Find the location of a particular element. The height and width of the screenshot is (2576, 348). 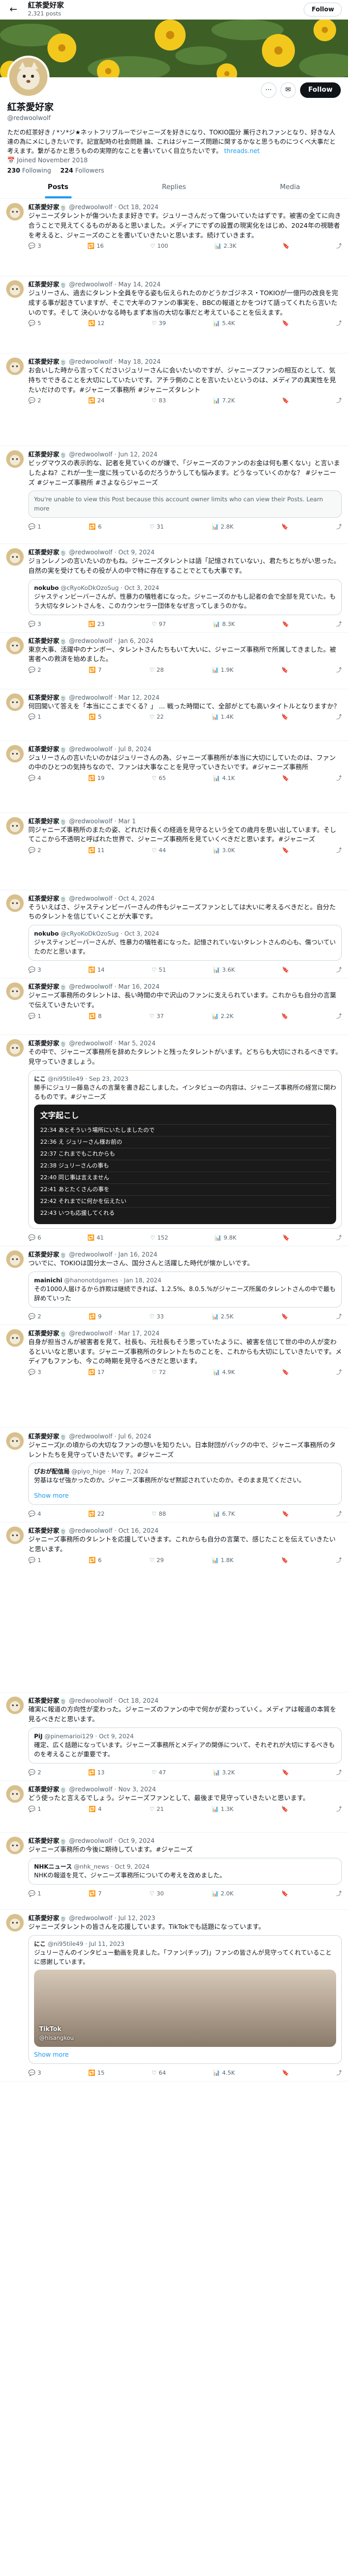

repost-action: 🔁 11 is located at coordinates (96, 851).